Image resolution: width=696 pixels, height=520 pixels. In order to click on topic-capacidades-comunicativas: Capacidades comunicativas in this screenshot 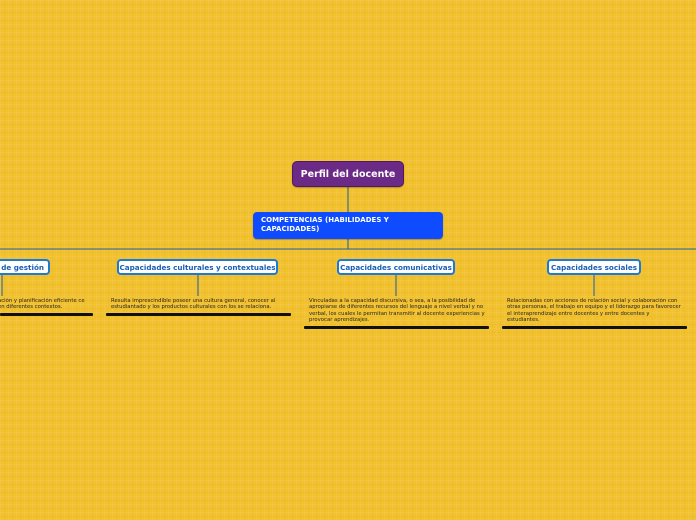, I will do `click(396, 267)`.